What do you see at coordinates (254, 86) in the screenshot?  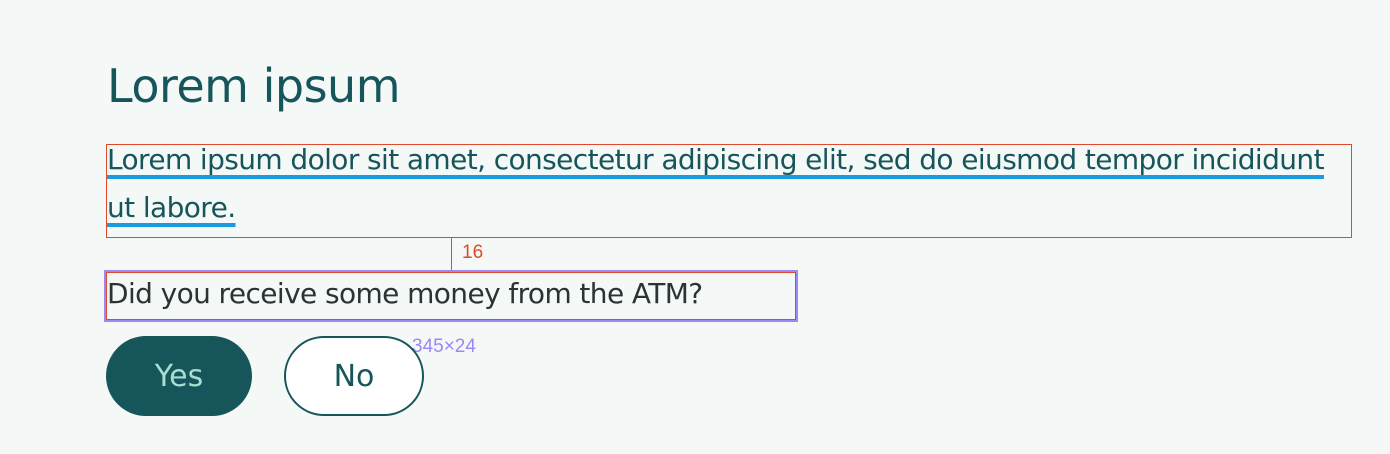 I see `page-title: Lorem ipsum` at bounding box center [254, 86].